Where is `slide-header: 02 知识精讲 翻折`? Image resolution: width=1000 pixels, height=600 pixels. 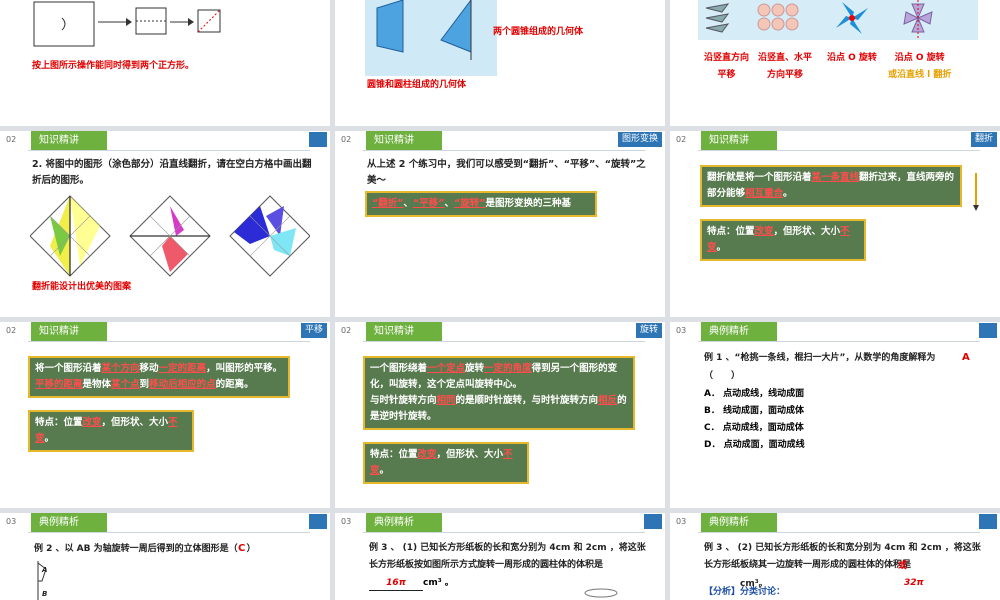
slide-header: 02 知识精讲 翻折 is located at coordinates (835, 141).